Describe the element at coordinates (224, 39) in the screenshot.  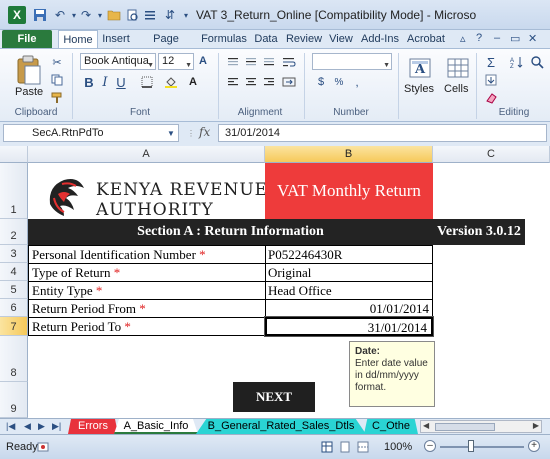
I see `tab-formulas: Formulas` at that location.